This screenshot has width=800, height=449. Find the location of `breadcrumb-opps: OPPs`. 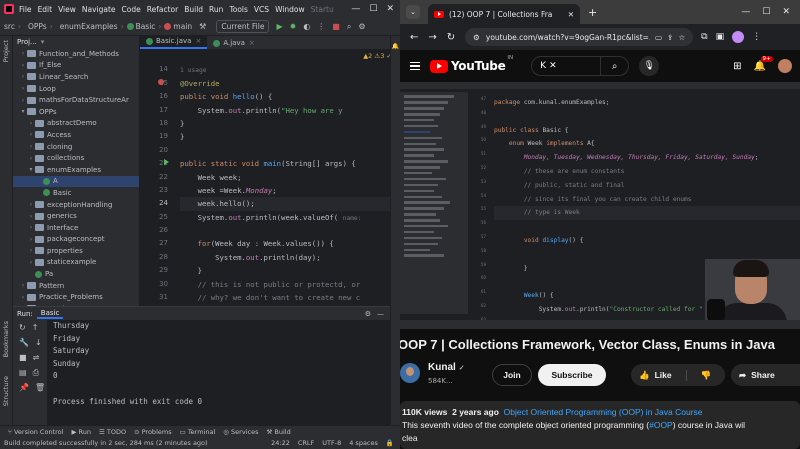

breadcrumb-opps: OPPs is located at coordinates (37, 26).